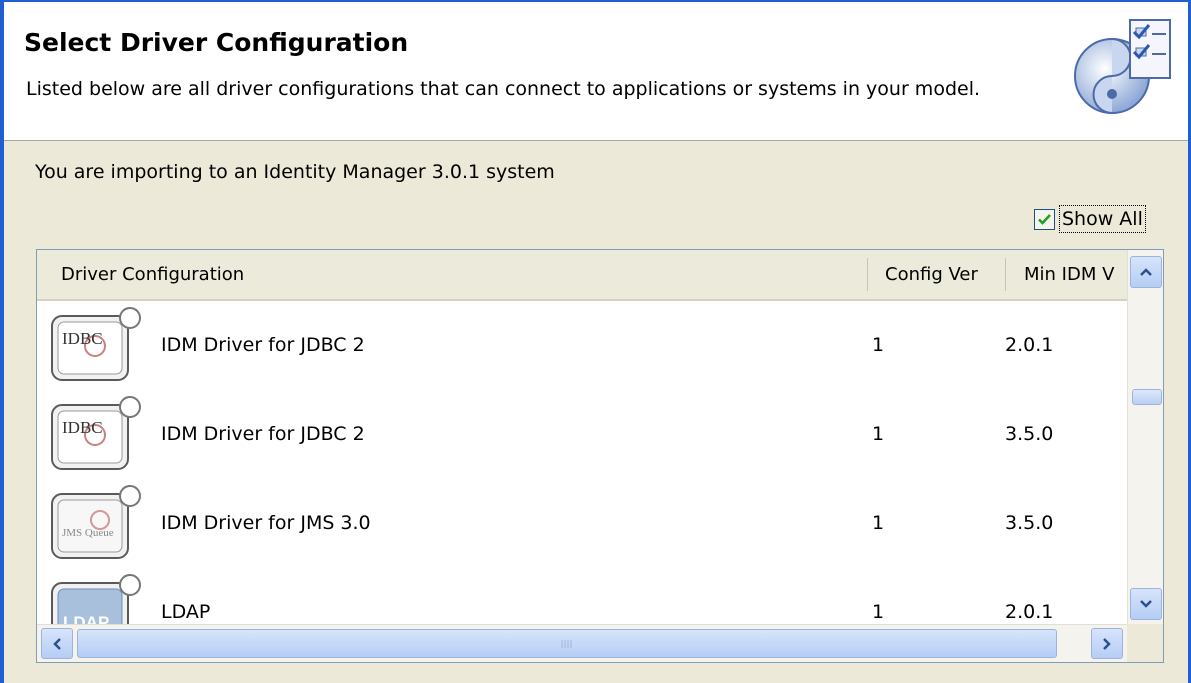 This screenshot has height=683, width=1191. I want to click on show-all-checkbox: Show All, so click(1090, 219).